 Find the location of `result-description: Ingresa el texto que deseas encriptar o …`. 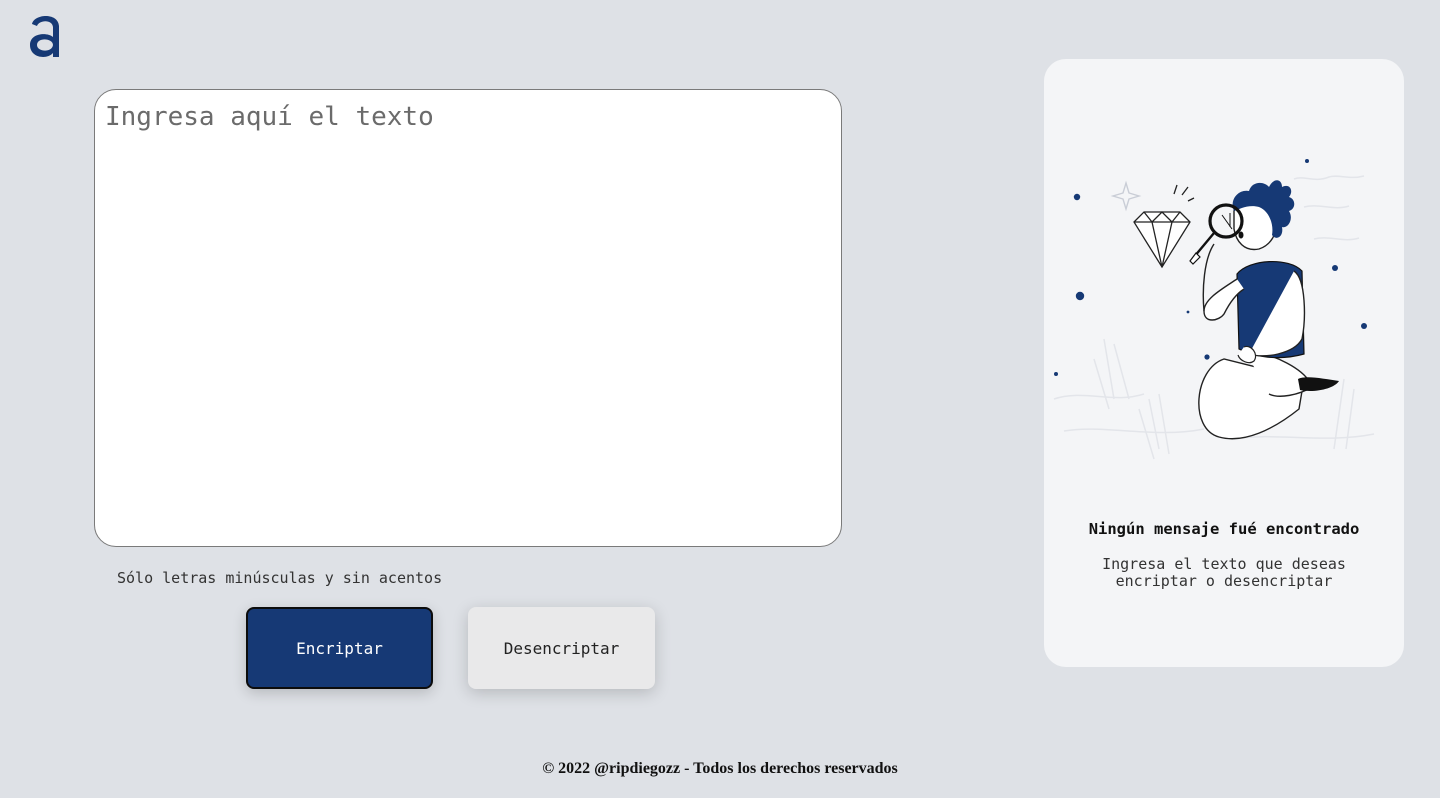

result-description: Ingresa el texto que deseas encriptar o … is located at coordinates (1224, 572).